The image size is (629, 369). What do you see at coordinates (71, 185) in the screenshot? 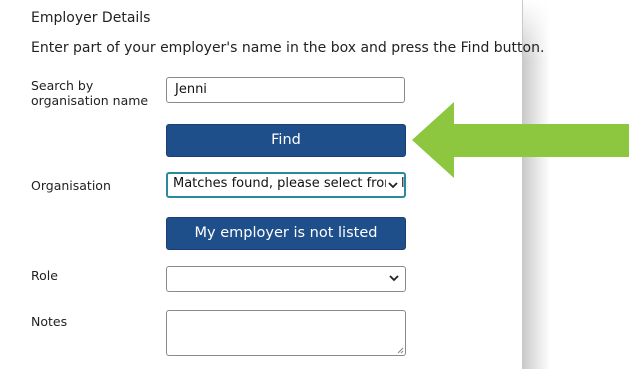
I see `organisation-label: Organisation` at bounding box center [71, 185].